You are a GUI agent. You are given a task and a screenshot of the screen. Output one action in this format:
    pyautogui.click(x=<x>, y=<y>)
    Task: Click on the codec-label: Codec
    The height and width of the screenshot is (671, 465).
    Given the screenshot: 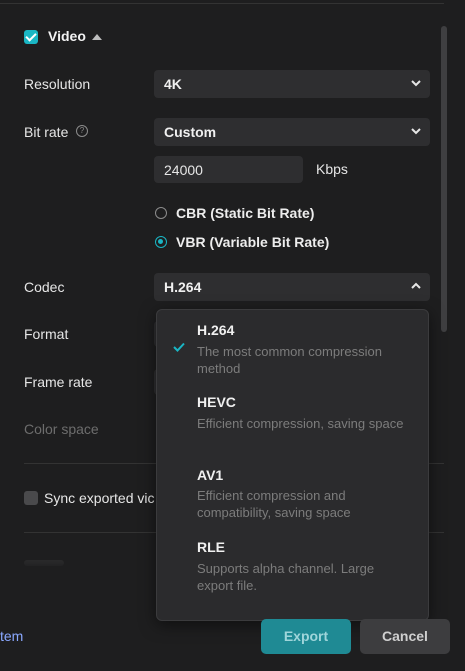 What is the action you would take?
    pyautogui.click(x=44, y=287)
    